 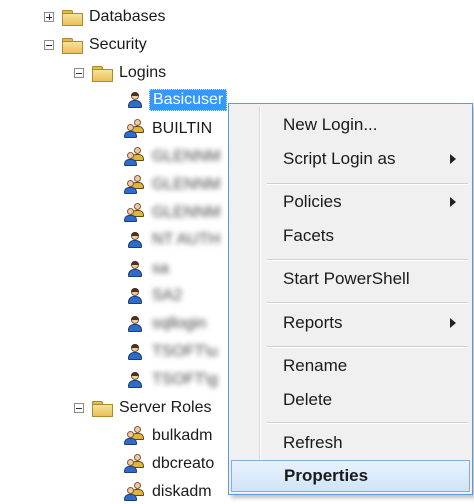 I want to click on menu-item-refresh: Refresh, so click(x=350, y=443).